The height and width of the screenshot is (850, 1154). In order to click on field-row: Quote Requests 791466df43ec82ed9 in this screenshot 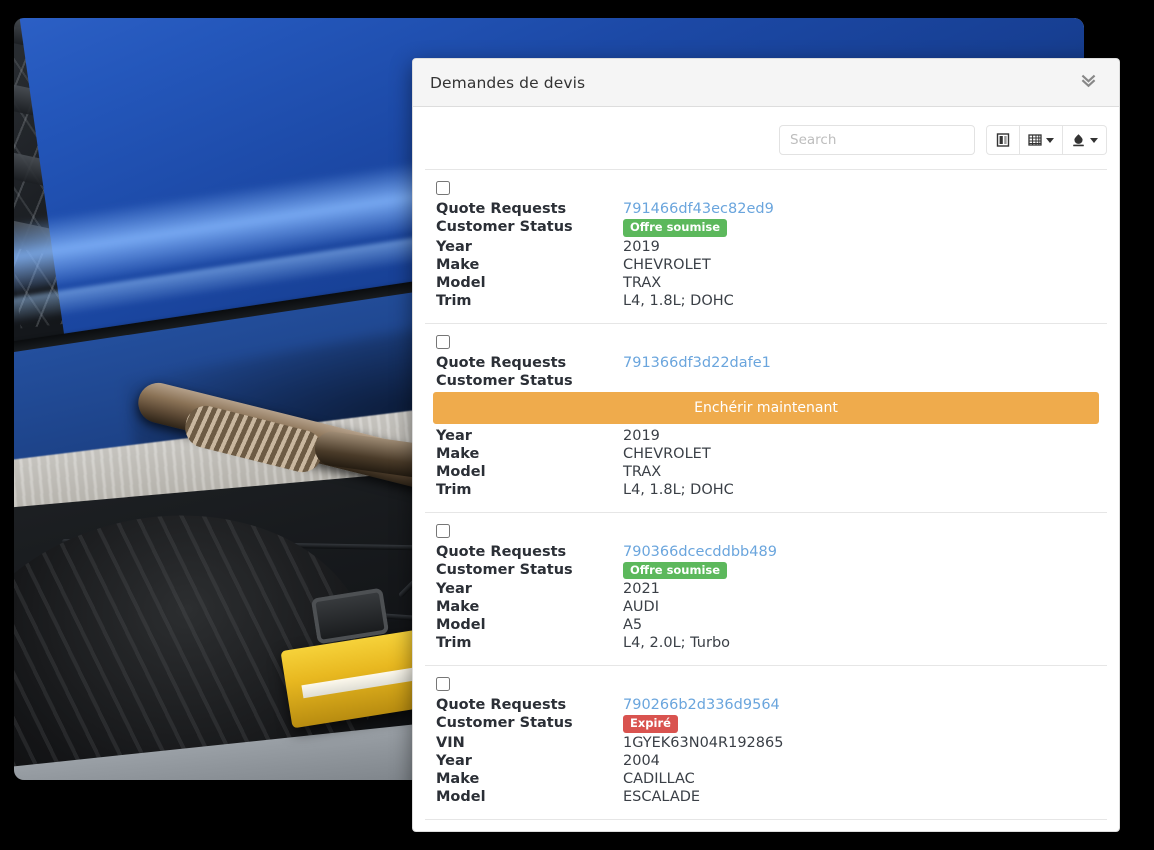, I will do `click(766, 209)`.